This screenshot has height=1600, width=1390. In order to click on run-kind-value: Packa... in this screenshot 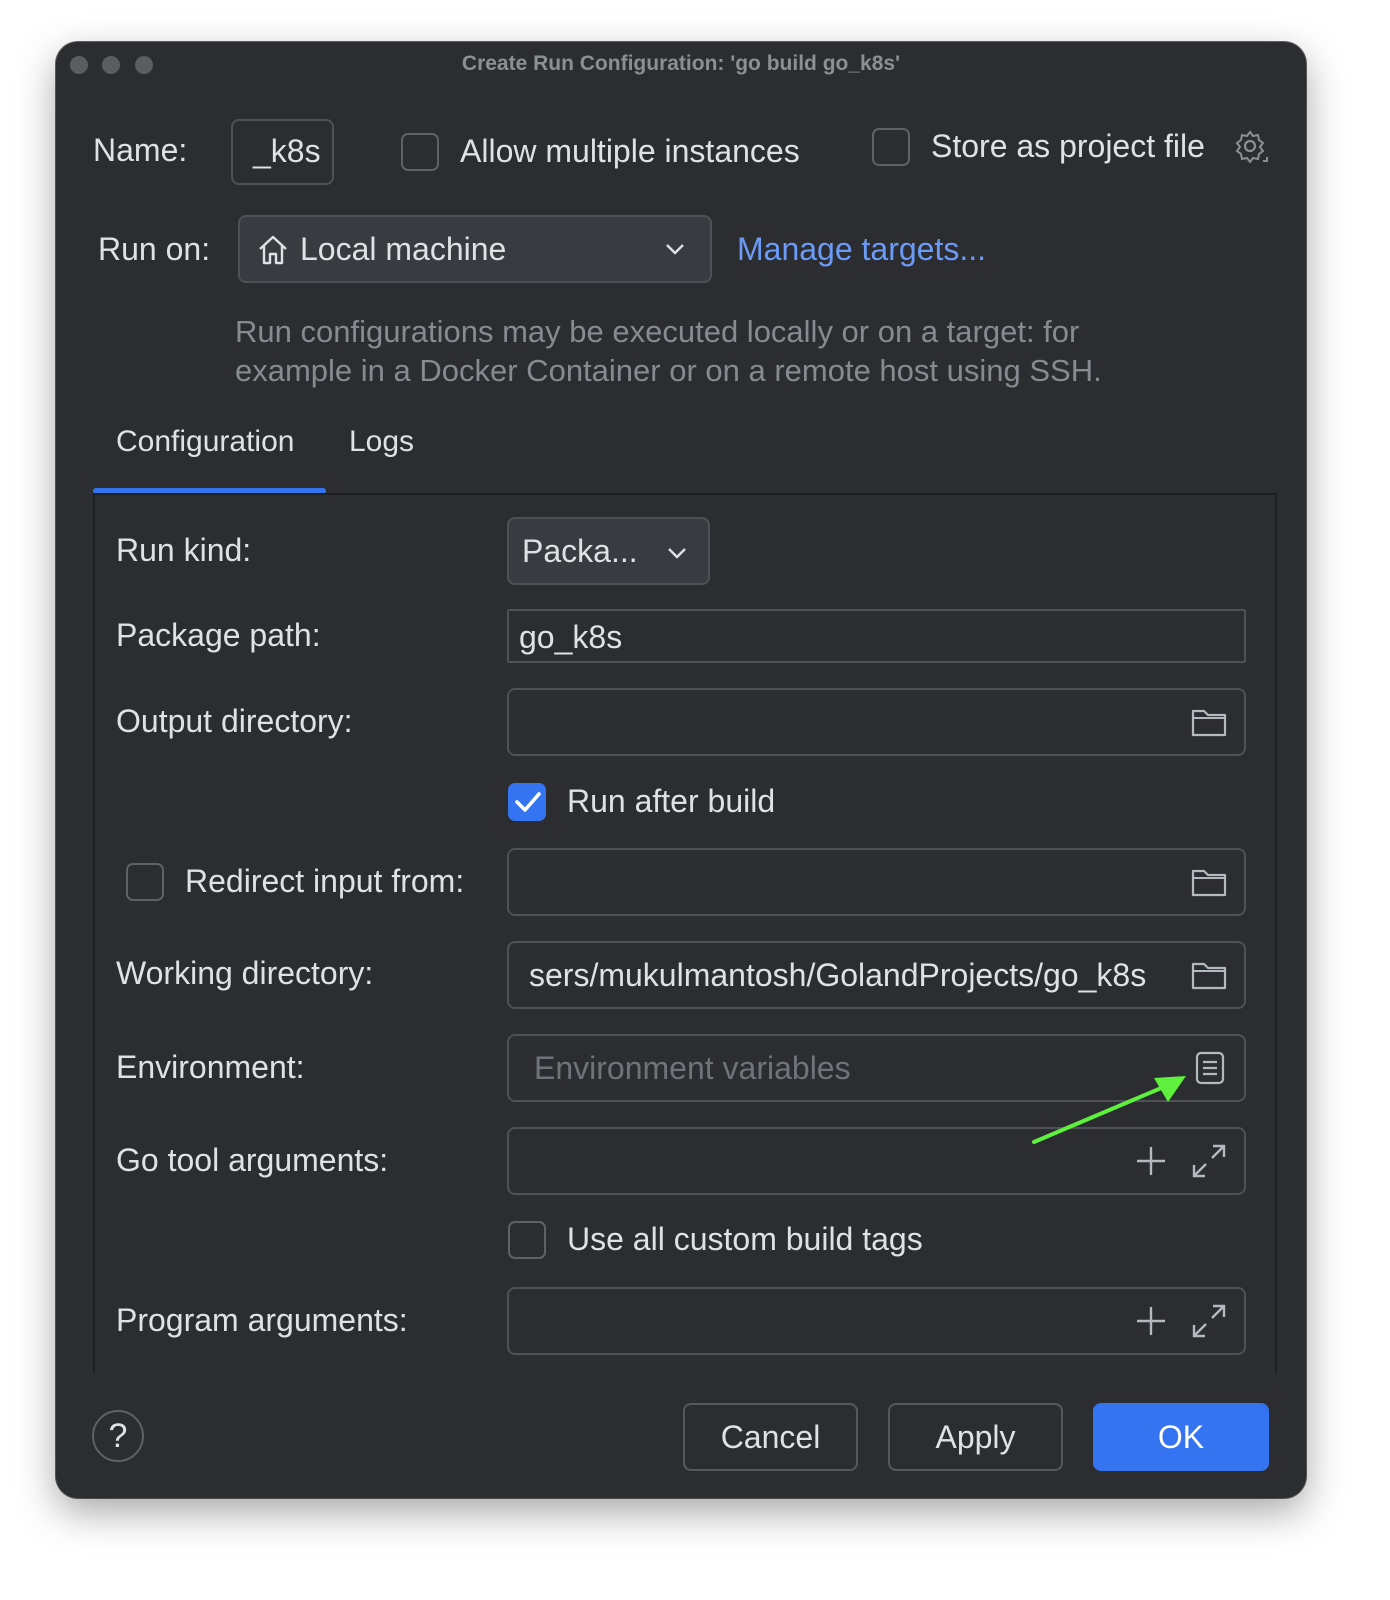, I will do `click(580, 551)`.